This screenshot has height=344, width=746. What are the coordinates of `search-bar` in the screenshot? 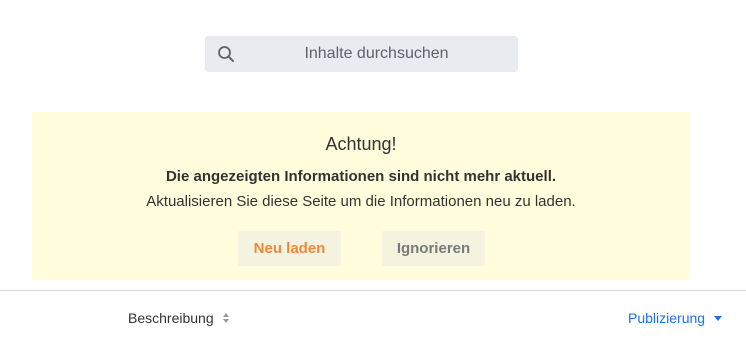 It's located at (361, 54).